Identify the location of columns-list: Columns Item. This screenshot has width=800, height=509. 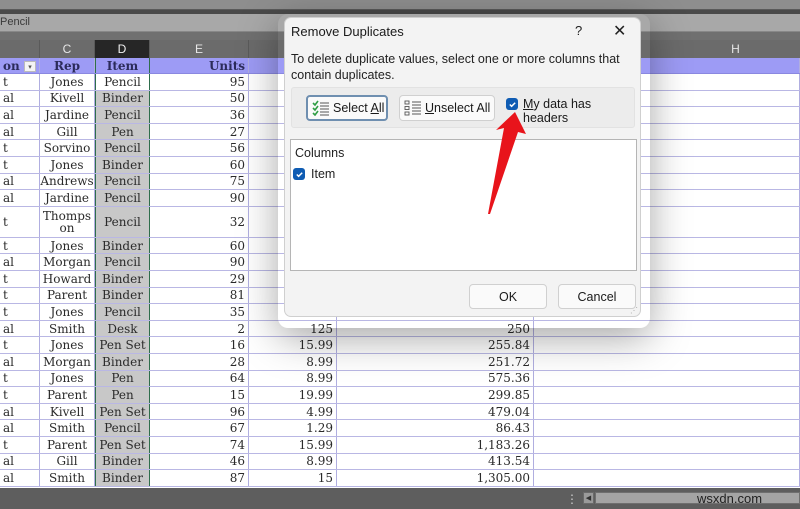
(463, 205).